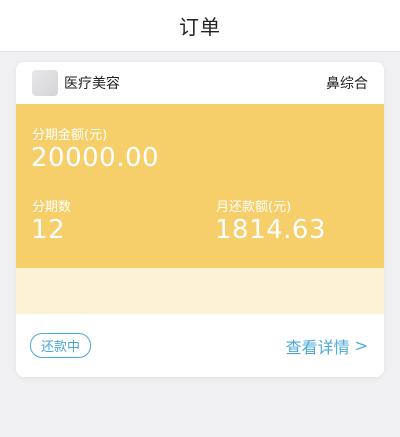  Describe the element at coordinates (317, 347) in the screenshot. I see `view-details-label: 查看详情` at that location.